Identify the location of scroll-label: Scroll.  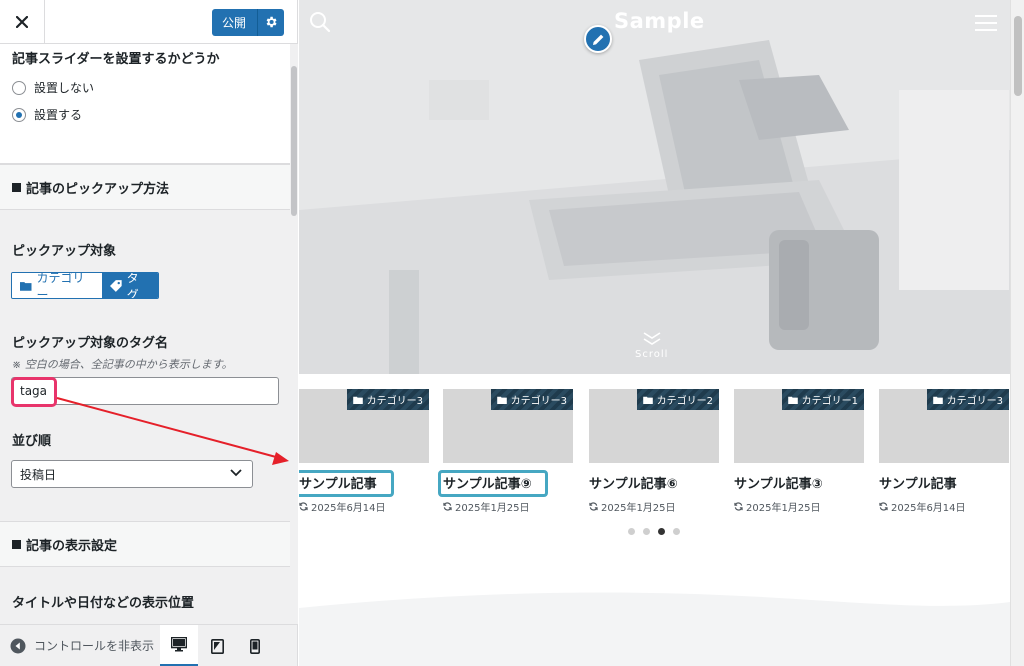
(652, 354).